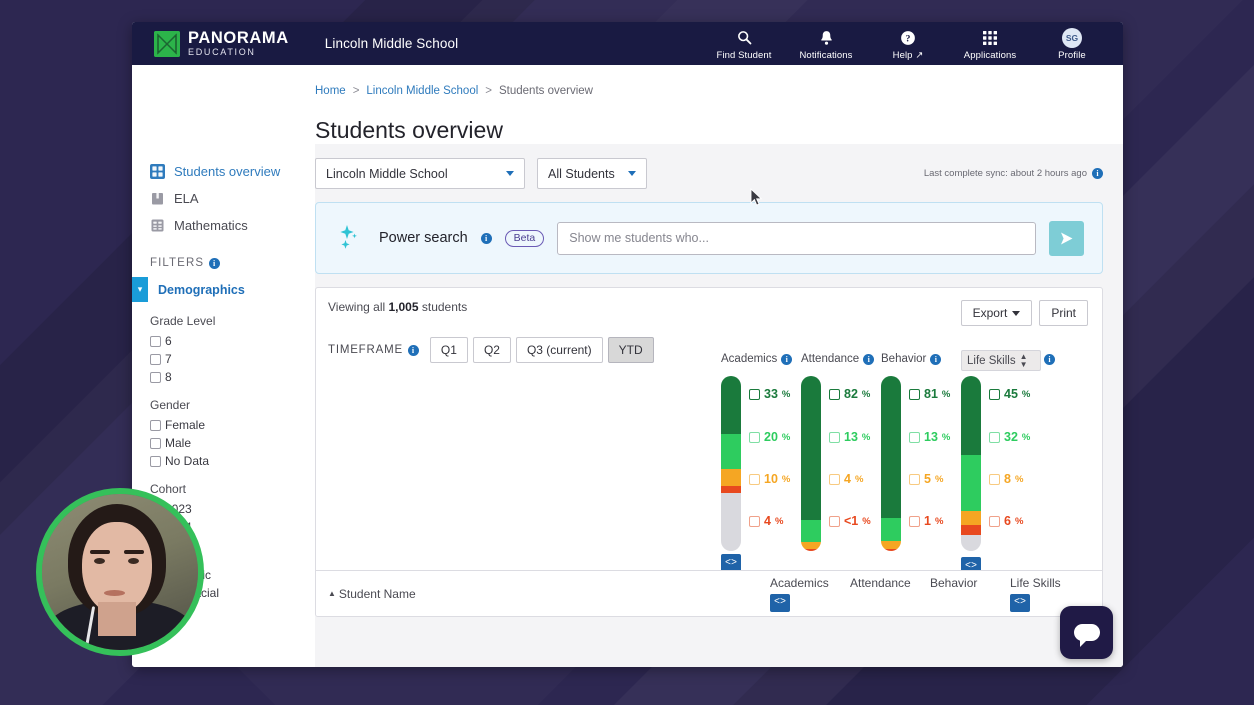 Image resolution: width=1254 pixels, height=705 pixels. What do you see at coordinates (1063, 313) in the screenshot?
I see `print-button: Print` at bounding box center [1063, 313].